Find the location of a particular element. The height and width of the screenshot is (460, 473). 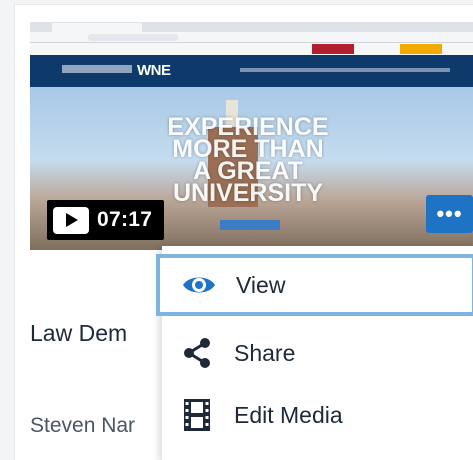

thumbnail-logo-text is located at coordinates (97, 69).